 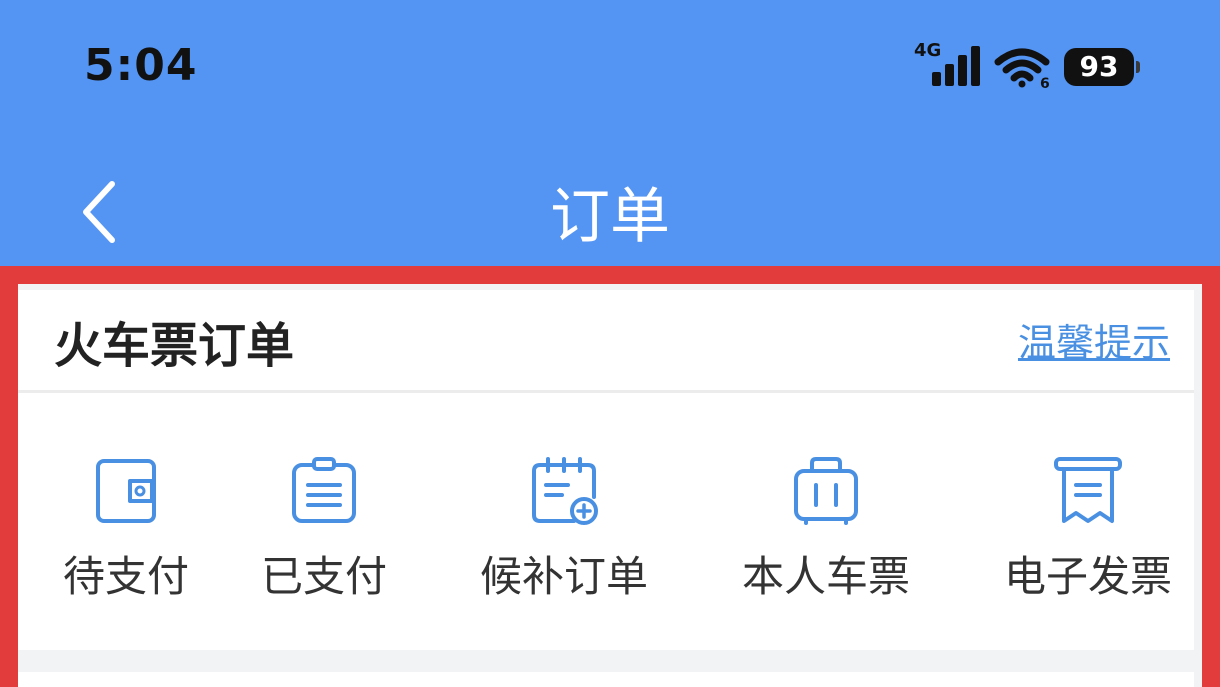 What do you see at coordinates (126, 491) in the screenshot?
I see `wallet-icon` at bounding box center [126, 491].